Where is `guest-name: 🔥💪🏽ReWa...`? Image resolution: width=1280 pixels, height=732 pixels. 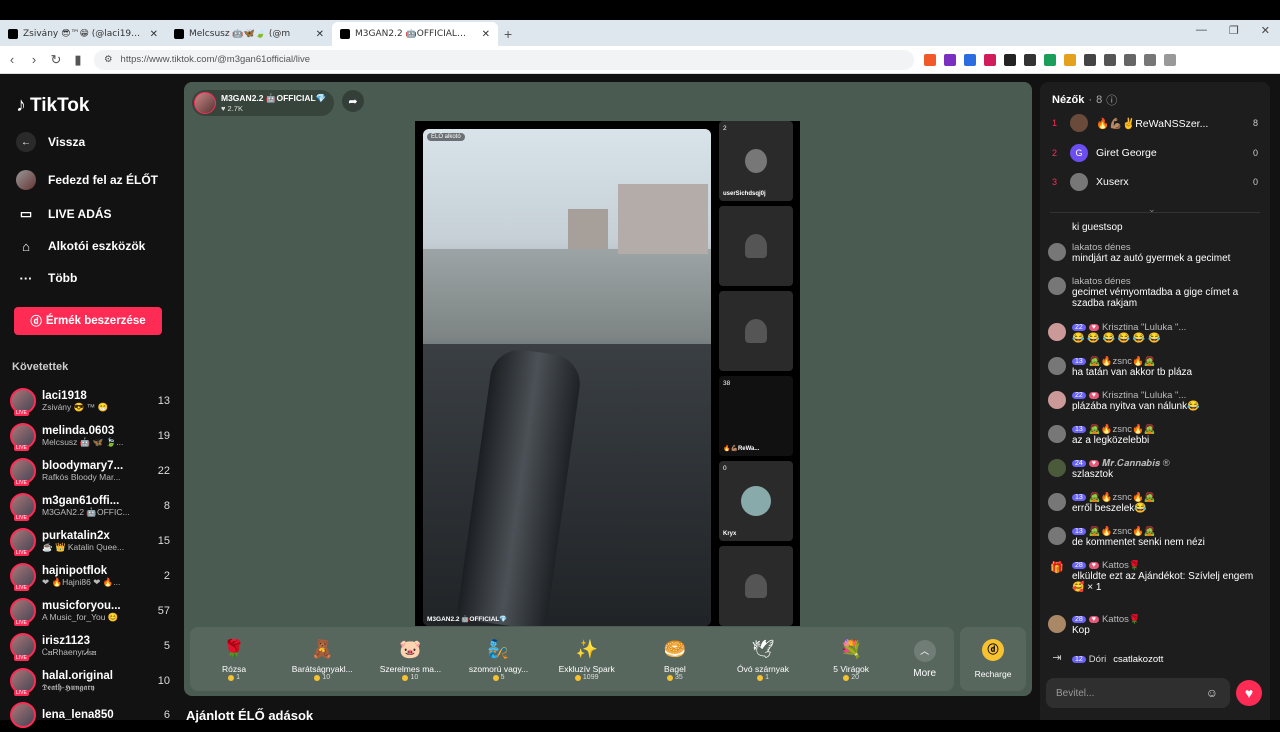
guest-name: 🔥💪🏽ReWa... is located at coordinates (741, 449).